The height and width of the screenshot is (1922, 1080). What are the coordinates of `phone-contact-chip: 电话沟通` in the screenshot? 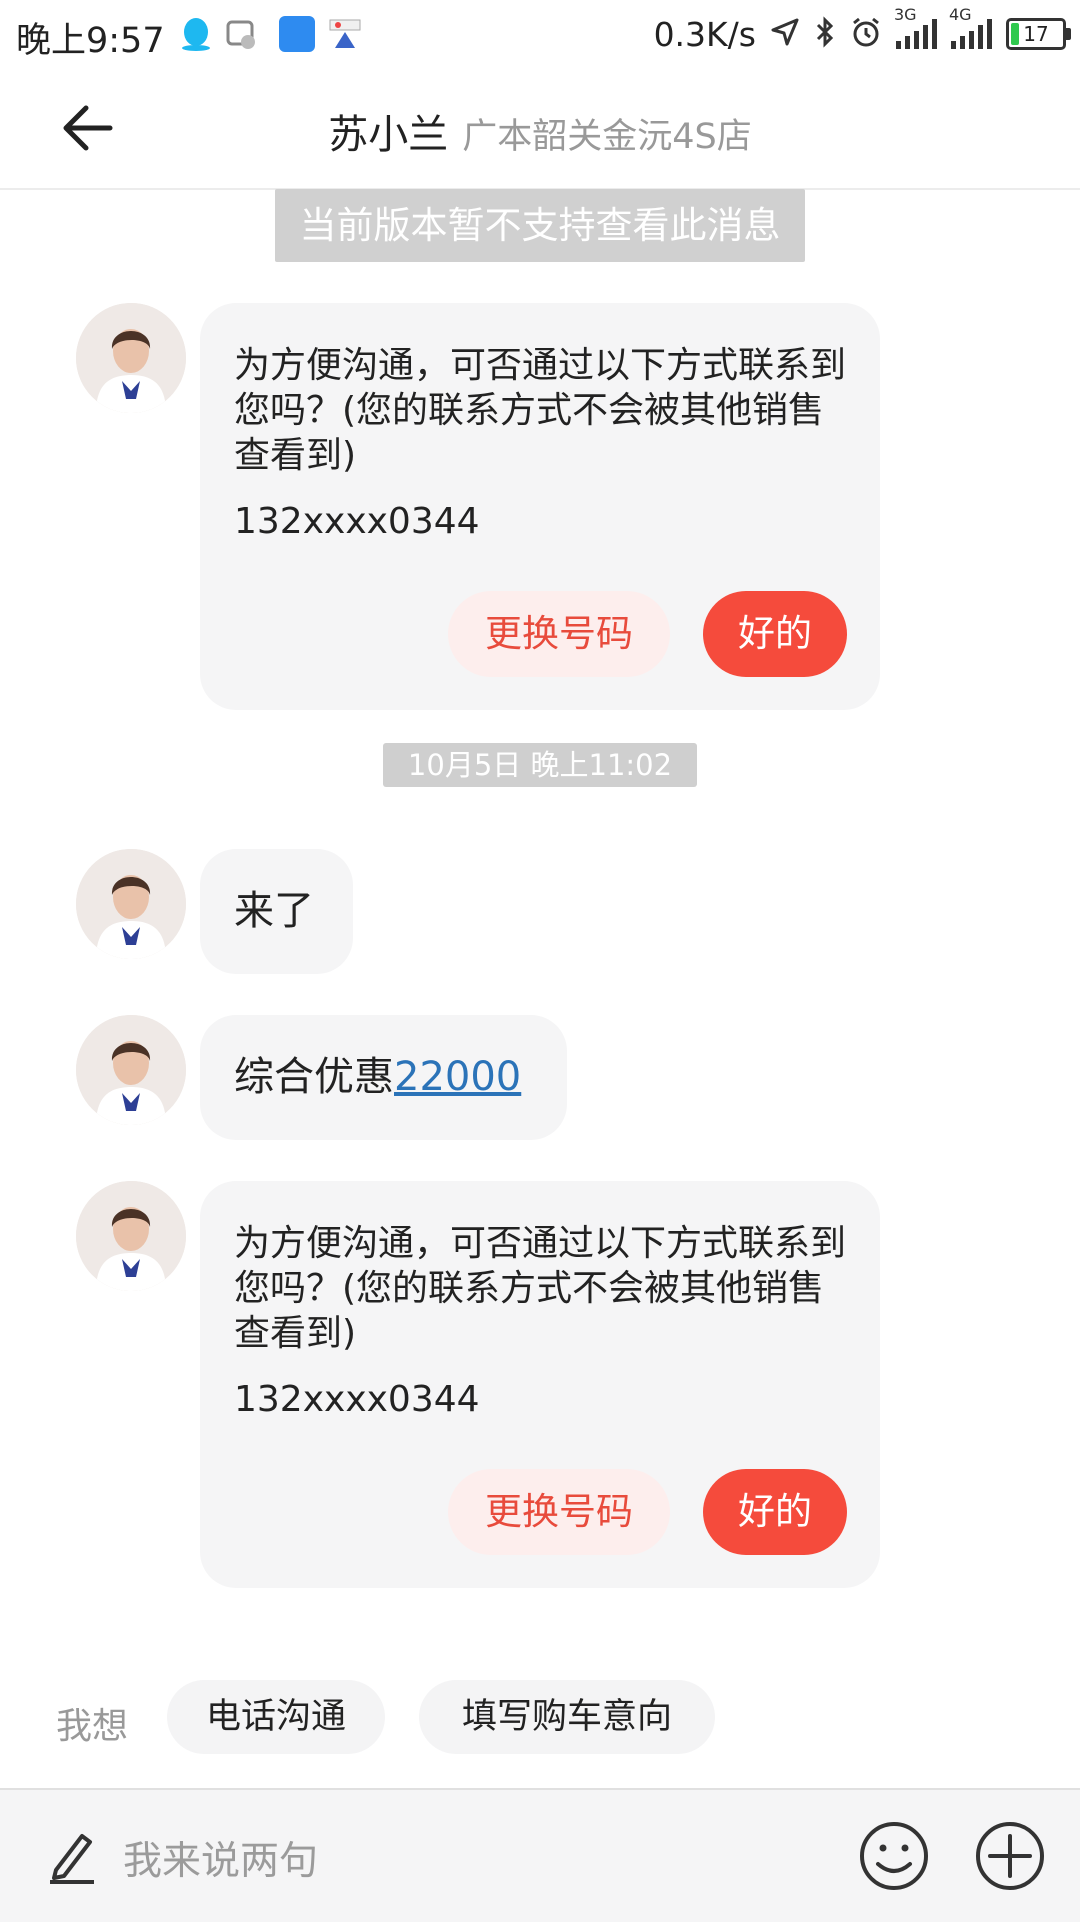 It's located at (276, 1717).